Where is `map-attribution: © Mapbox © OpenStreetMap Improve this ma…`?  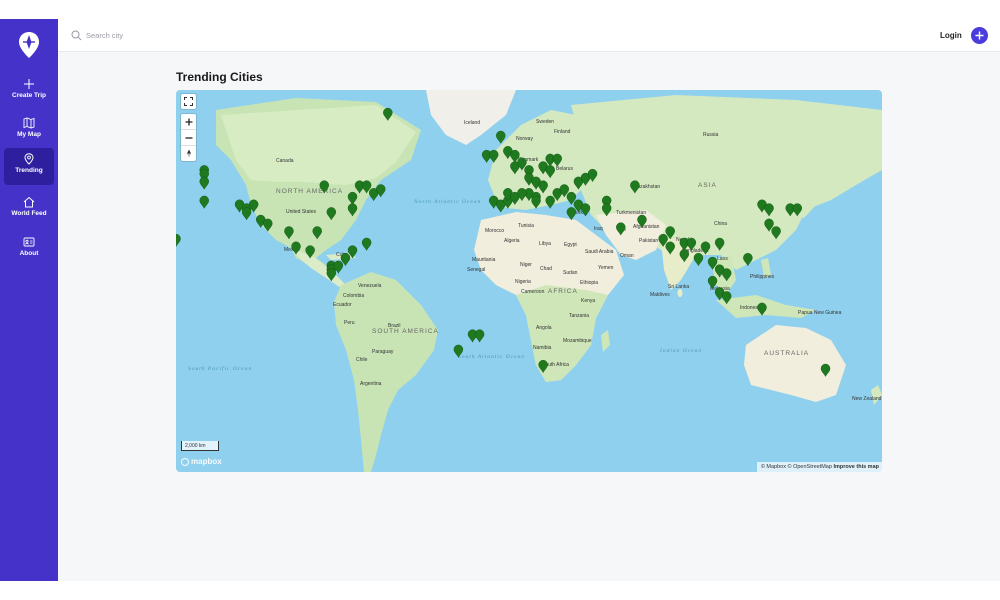 map-attribution: © Mapbox © OpenStreetMap Improve this ma… is located at coordinates (819, 467).